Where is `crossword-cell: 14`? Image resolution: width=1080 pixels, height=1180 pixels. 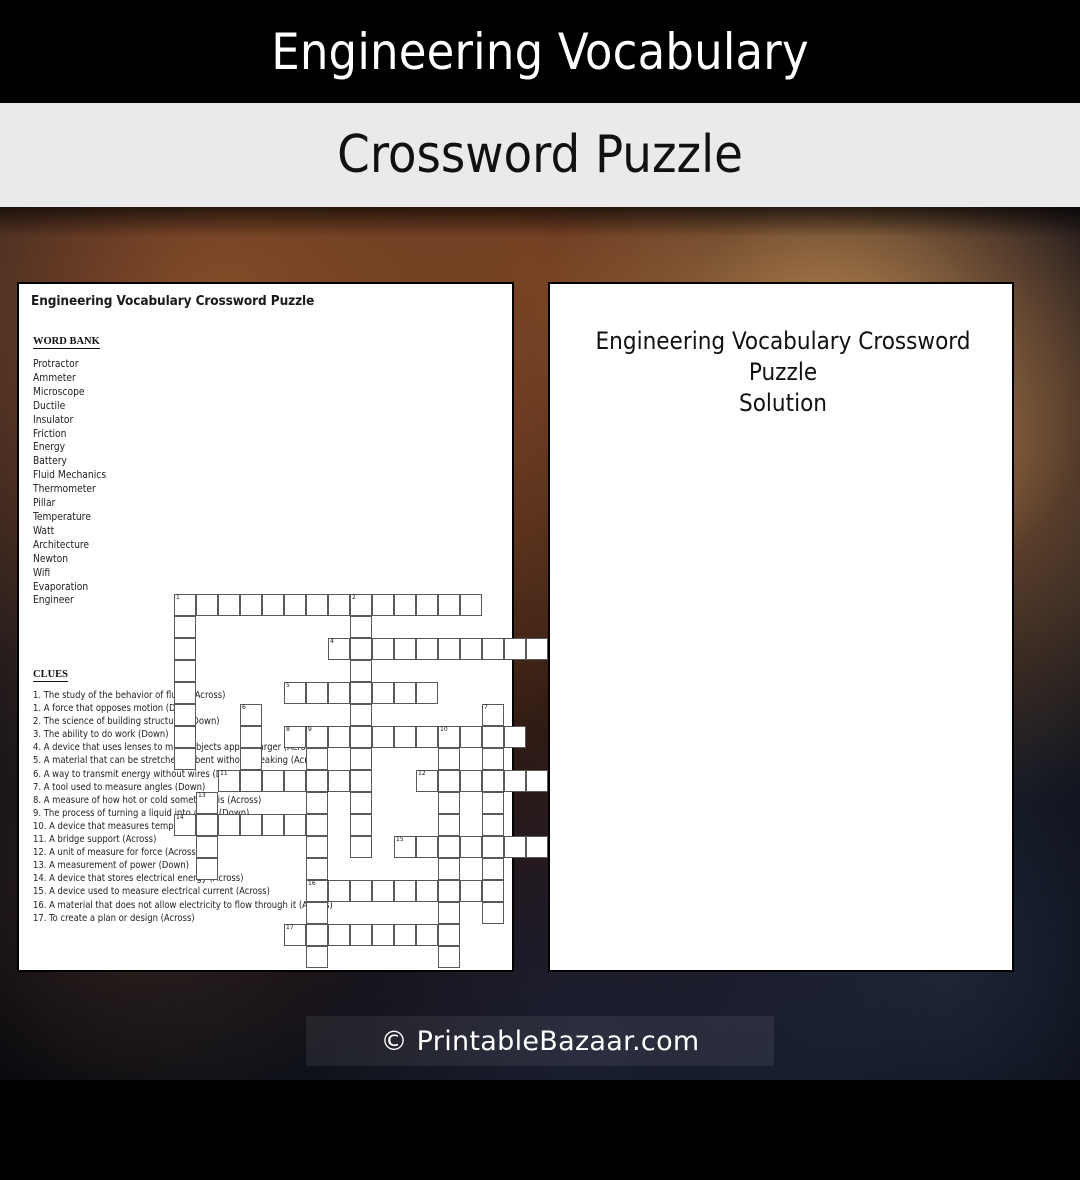 crossword-cell: 14 is located at coordinates (185, 825).